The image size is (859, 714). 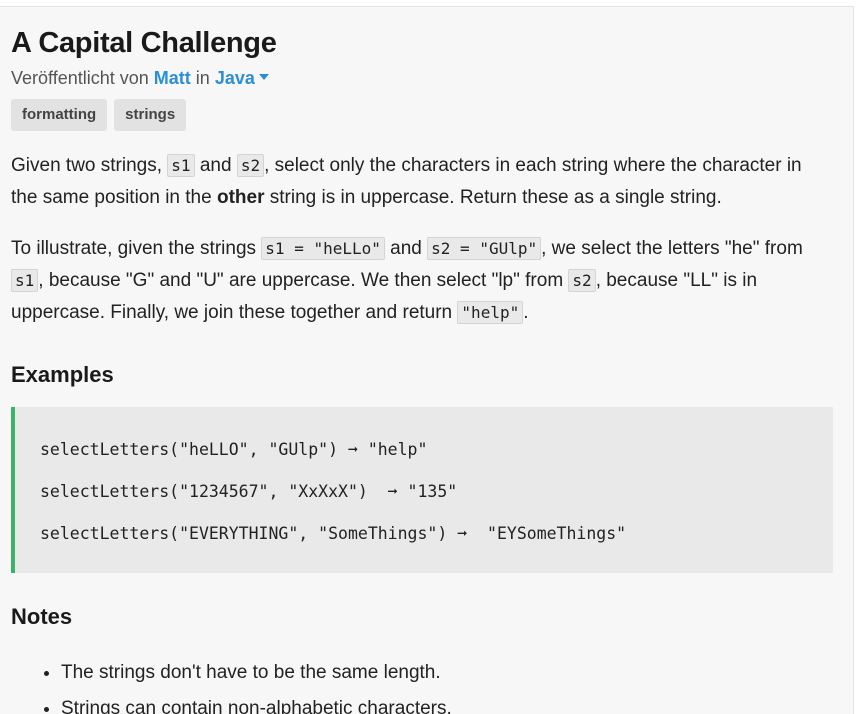 I want to click on notes-heading: Notes, so click(x=42, y=616).